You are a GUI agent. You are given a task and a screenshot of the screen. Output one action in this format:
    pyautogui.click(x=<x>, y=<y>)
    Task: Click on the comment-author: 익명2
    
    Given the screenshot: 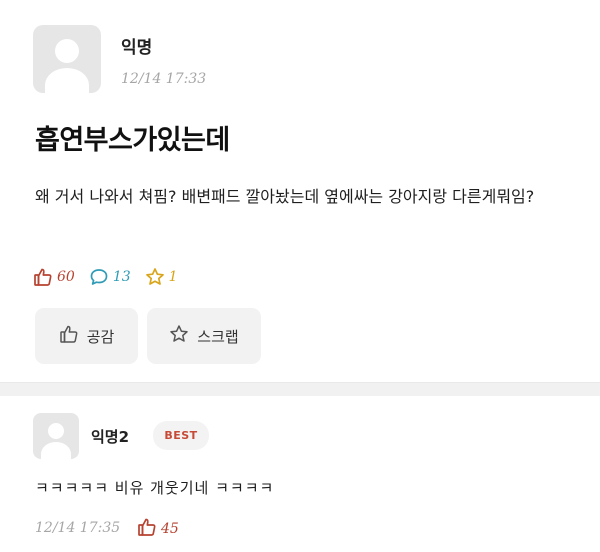 What is the action you would take?
    pyautogui.click(x=110, y=437)
    